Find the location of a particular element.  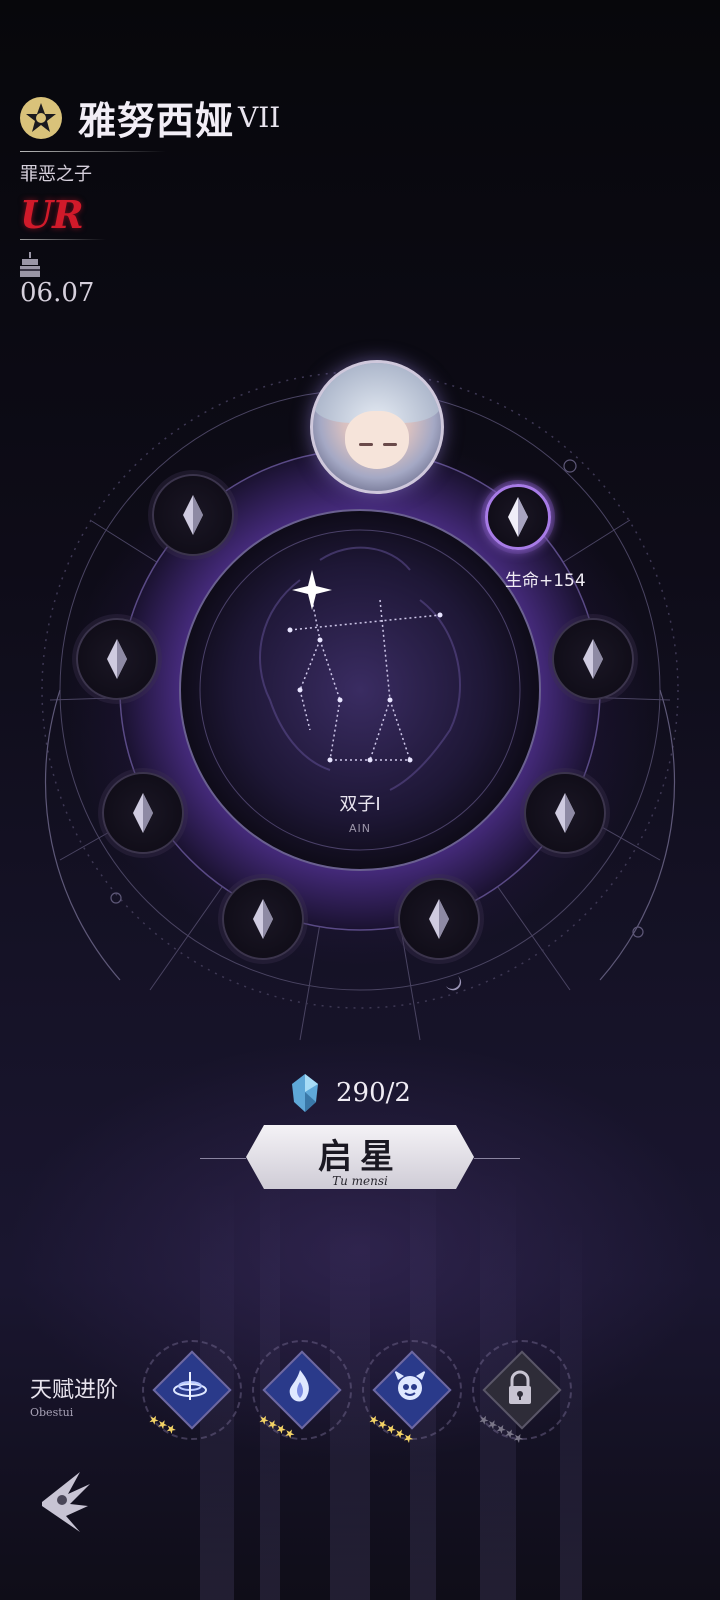

back-button is located at coordinates (66, 1501).